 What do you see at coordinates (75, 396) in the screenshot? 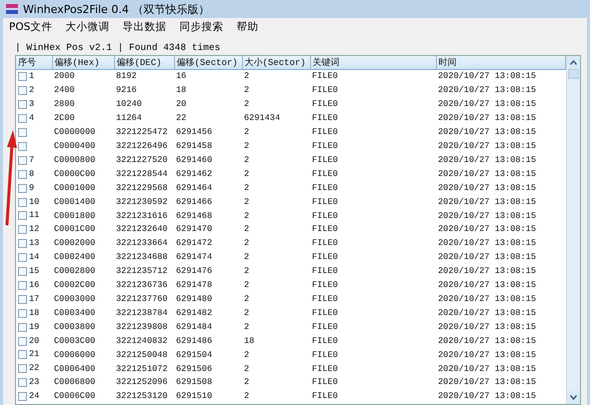
I see `table-cell: C0006C00` at bounding box center [75, 396].